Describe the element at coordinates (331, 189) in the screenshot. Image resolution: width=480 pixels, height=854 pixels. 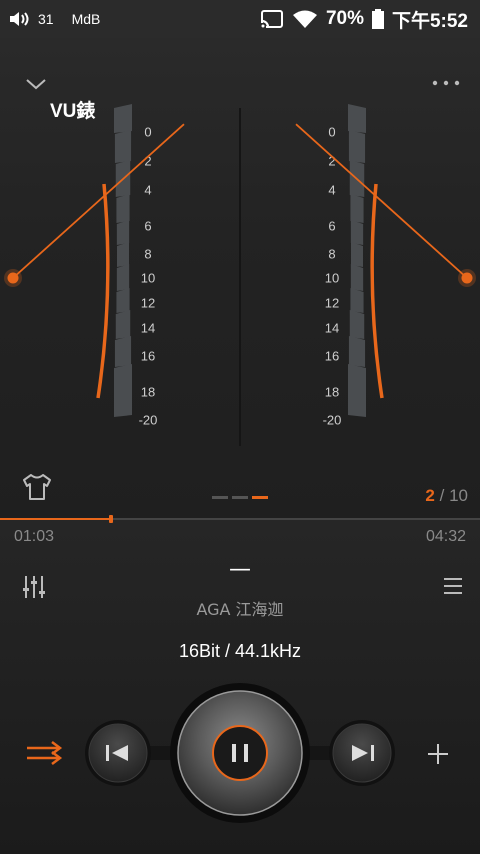
I see `right-scale-label: 4` at that location.